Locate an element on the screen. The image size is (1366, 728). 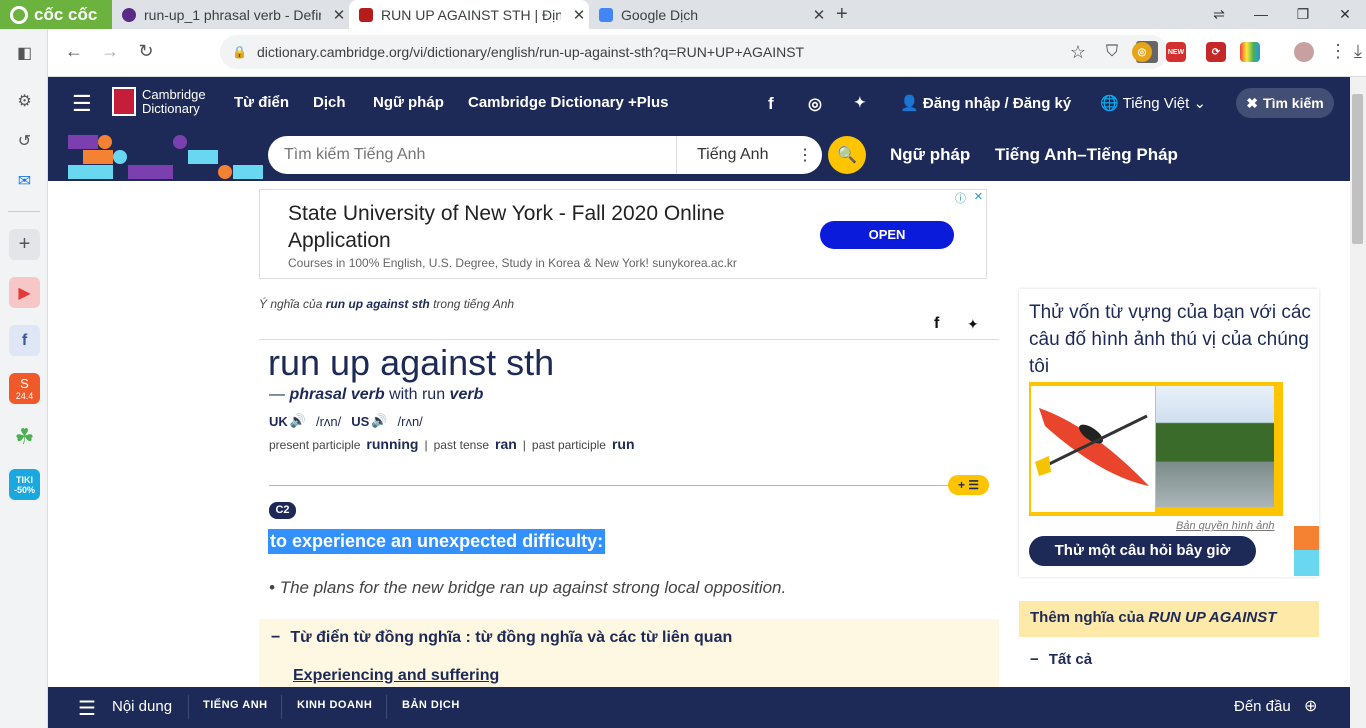
youtube-icon: ▶ is located at coordinates (24, 292).